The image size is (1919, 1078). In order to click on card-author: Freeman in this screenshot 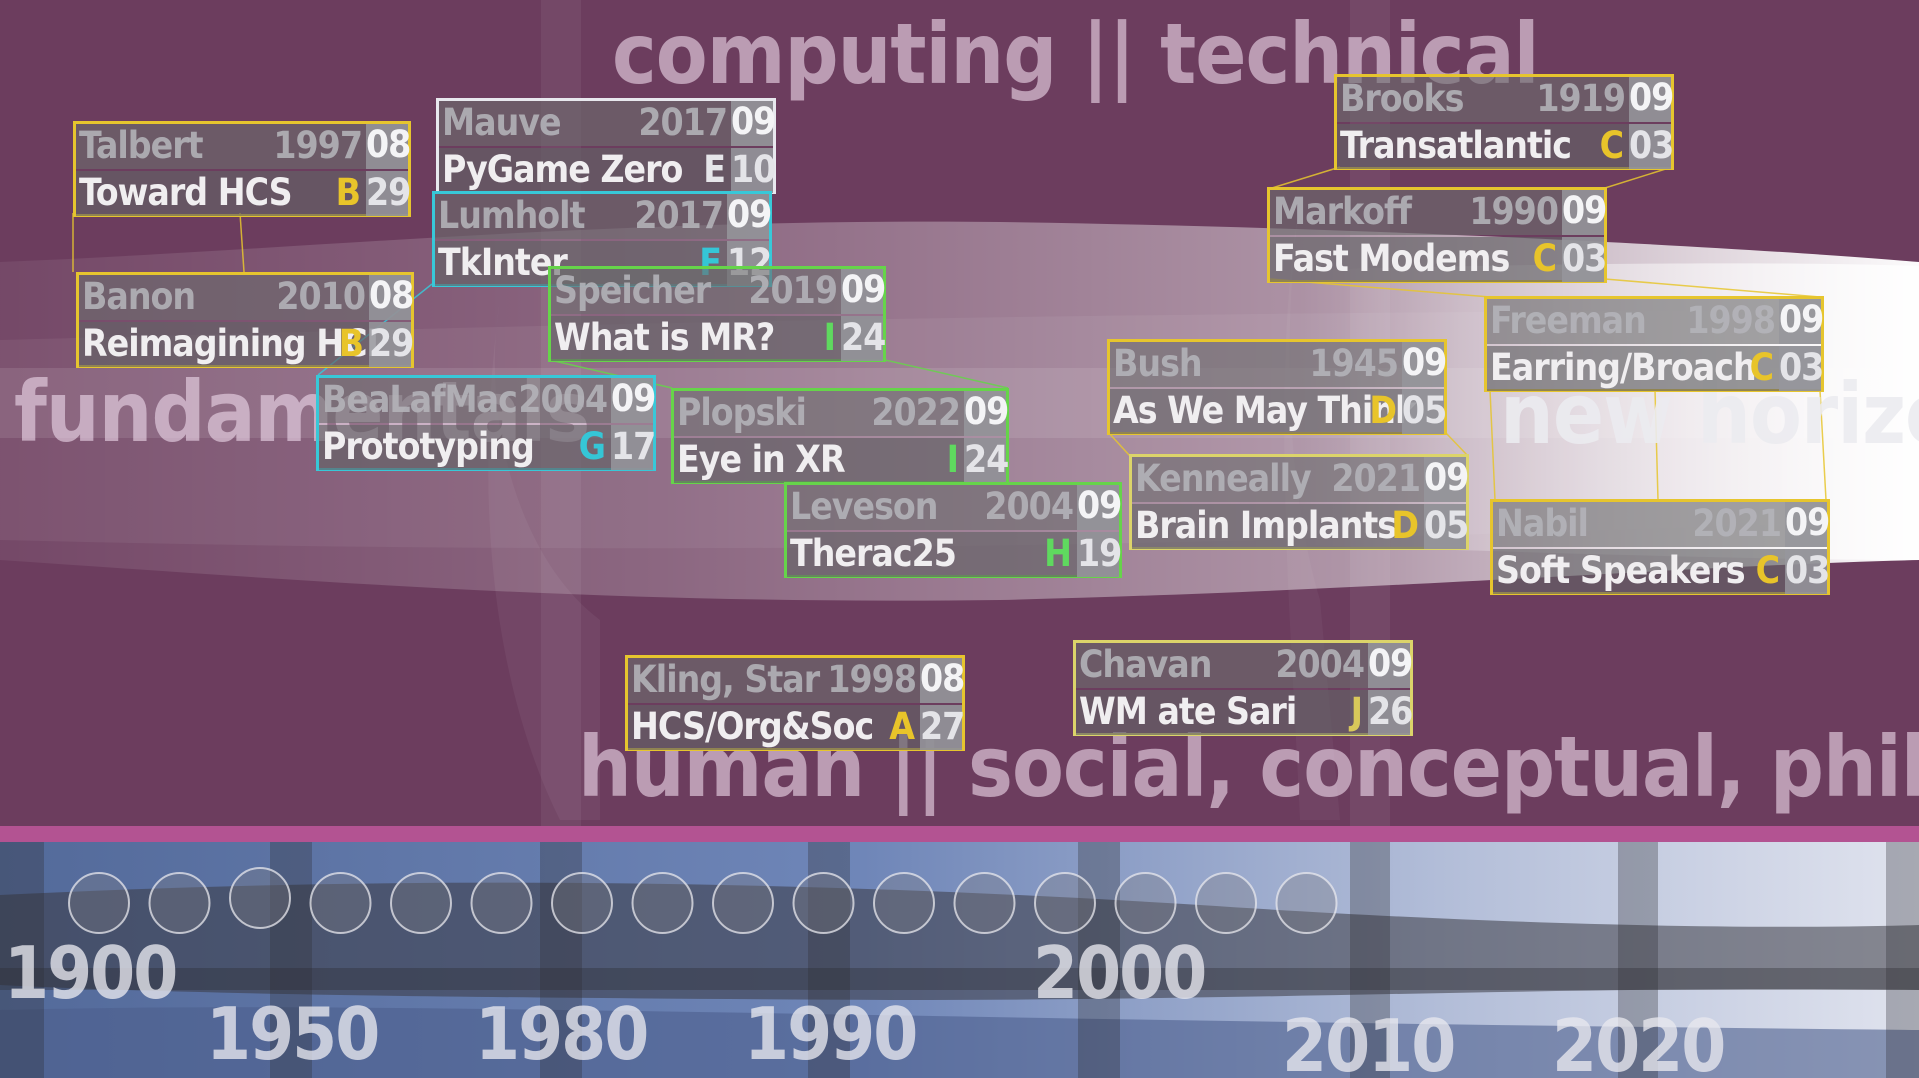, I will do `click(1568, 320)`.